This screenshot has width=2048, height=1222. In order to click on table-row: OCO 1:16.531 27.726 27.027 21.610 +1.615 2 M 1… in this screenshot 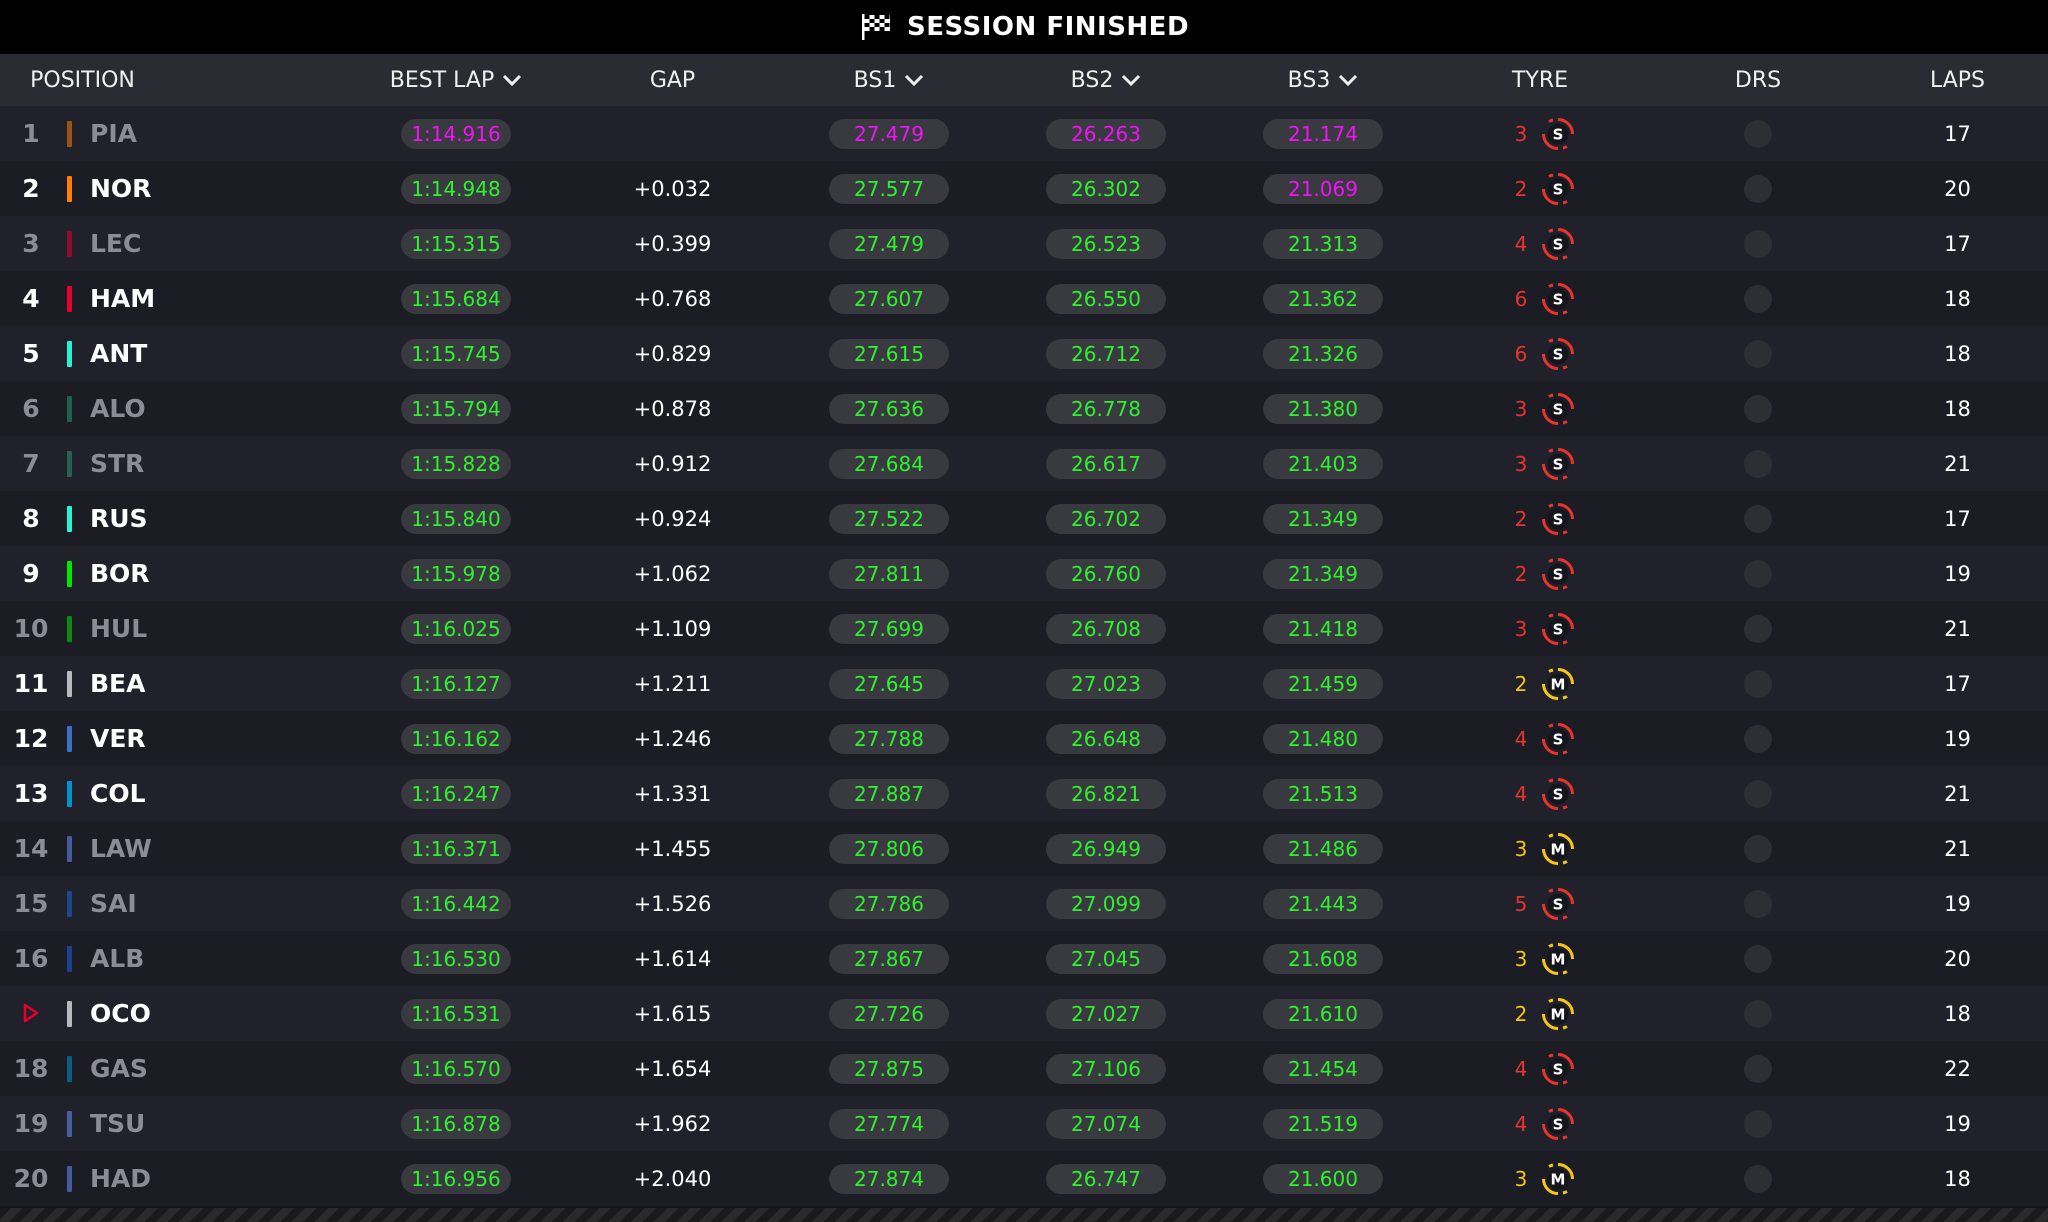, I will do `click(1024, 1013)`.